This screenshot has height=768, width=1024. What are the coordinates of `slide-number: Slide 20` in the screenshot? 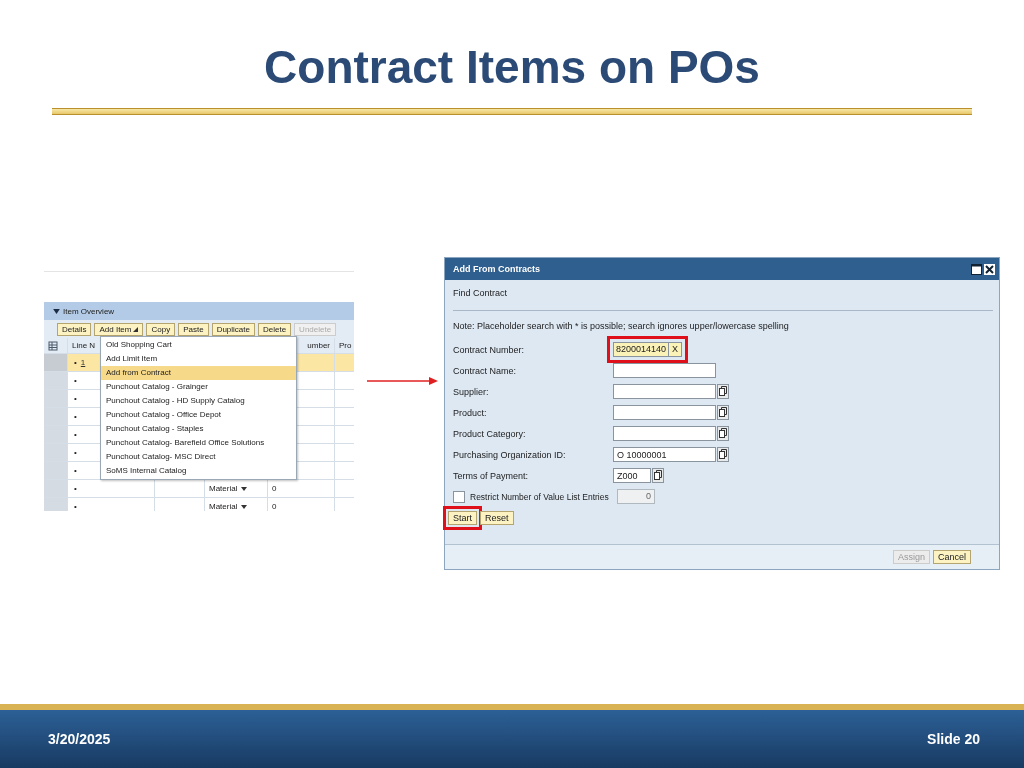 It's located at (953, 739).